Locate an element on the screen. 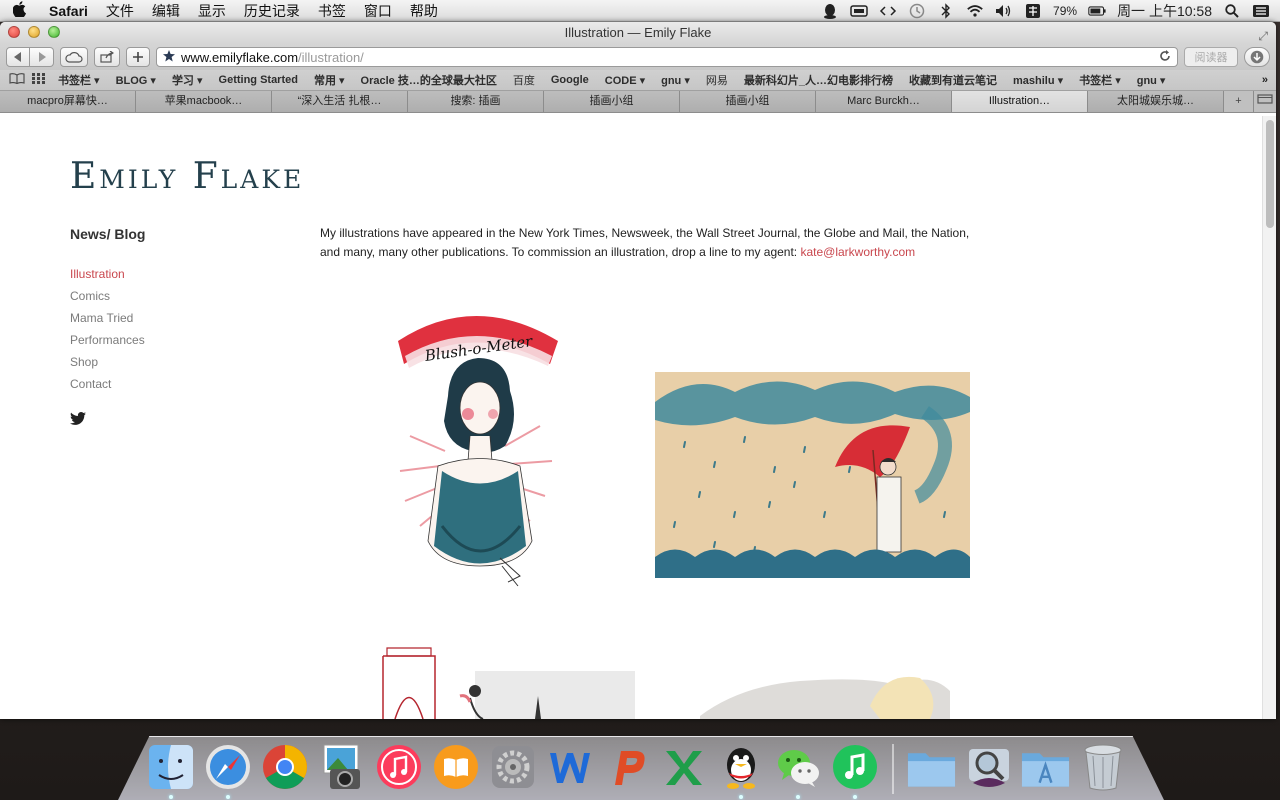 The image size is (1280, 800). zoom-window-button is located at coordinates (54, 32).